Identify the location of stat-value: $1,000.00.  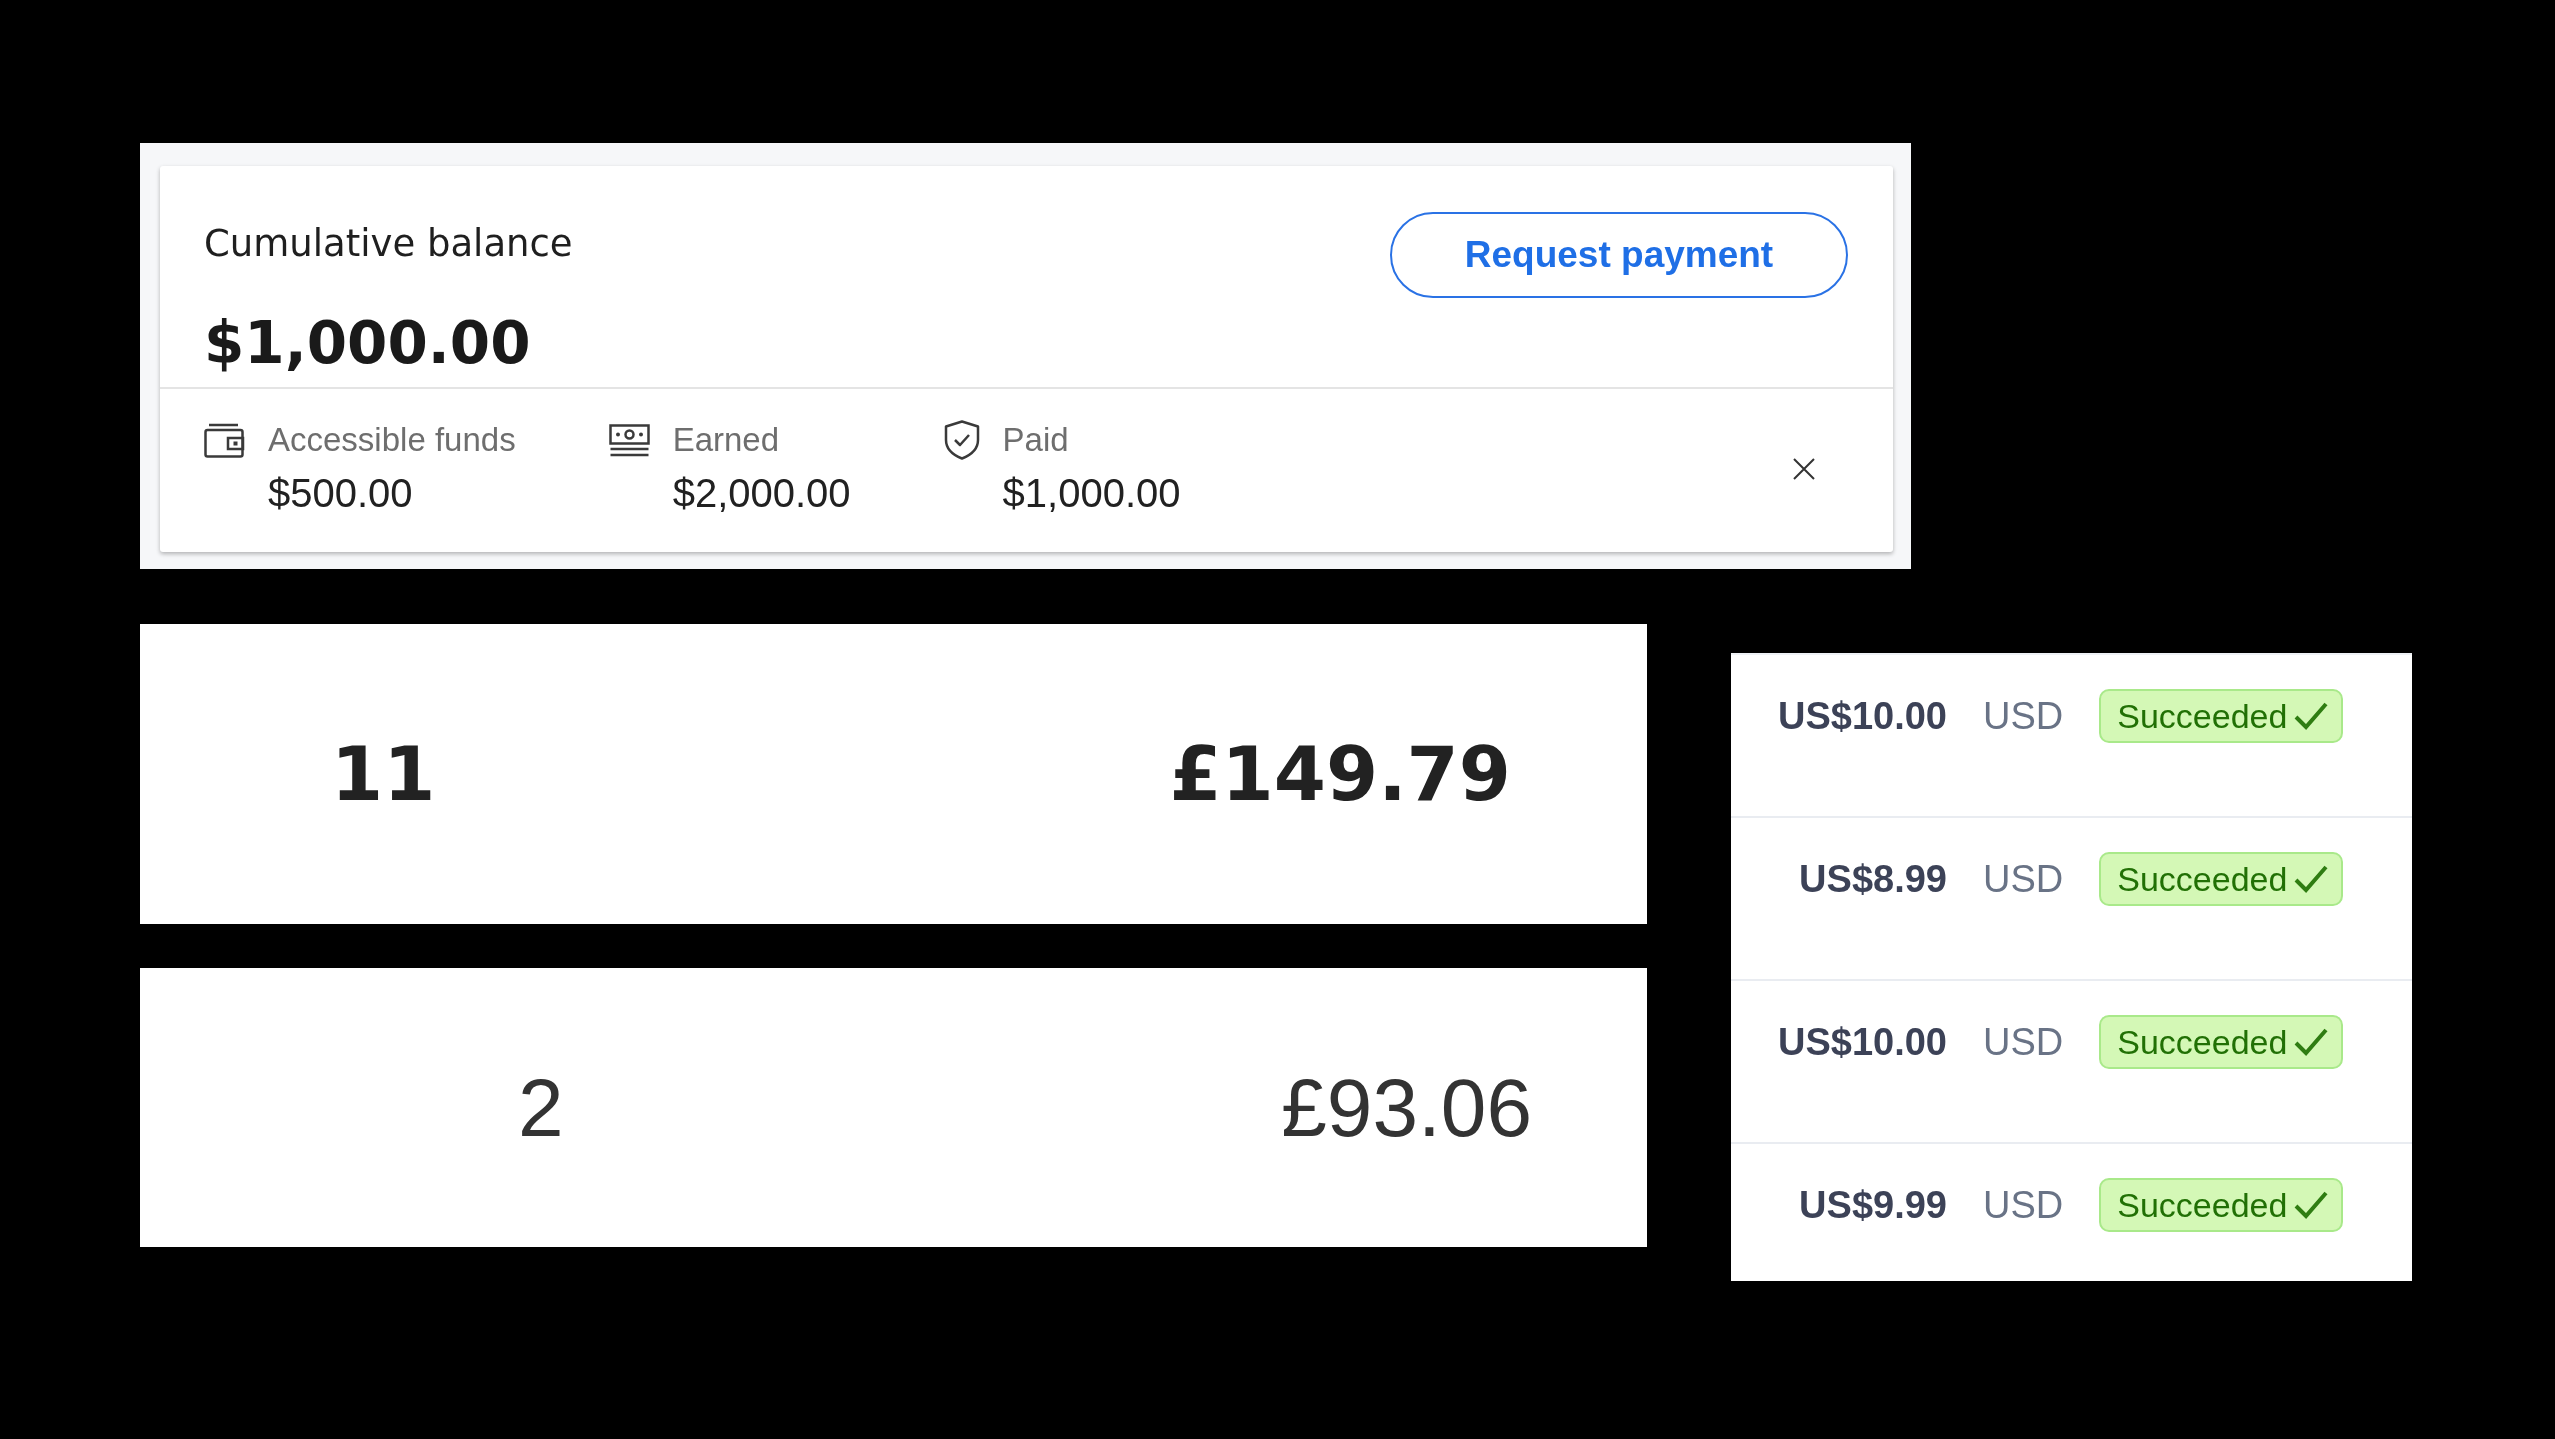
(1091, 493).